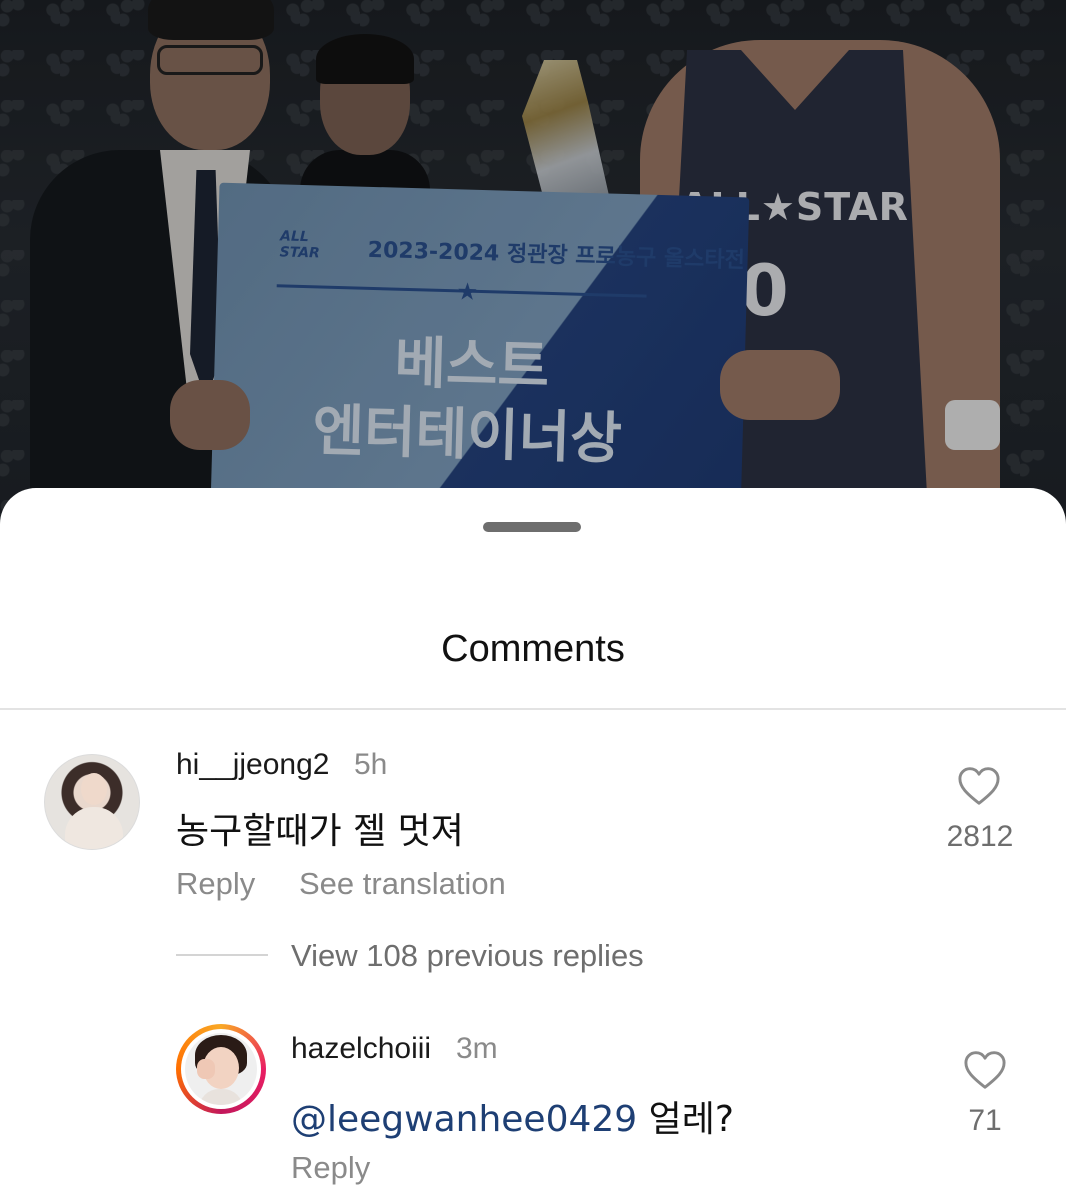 The image size is (1066, 1200). I want to click on replies-line, so click(222, 955).